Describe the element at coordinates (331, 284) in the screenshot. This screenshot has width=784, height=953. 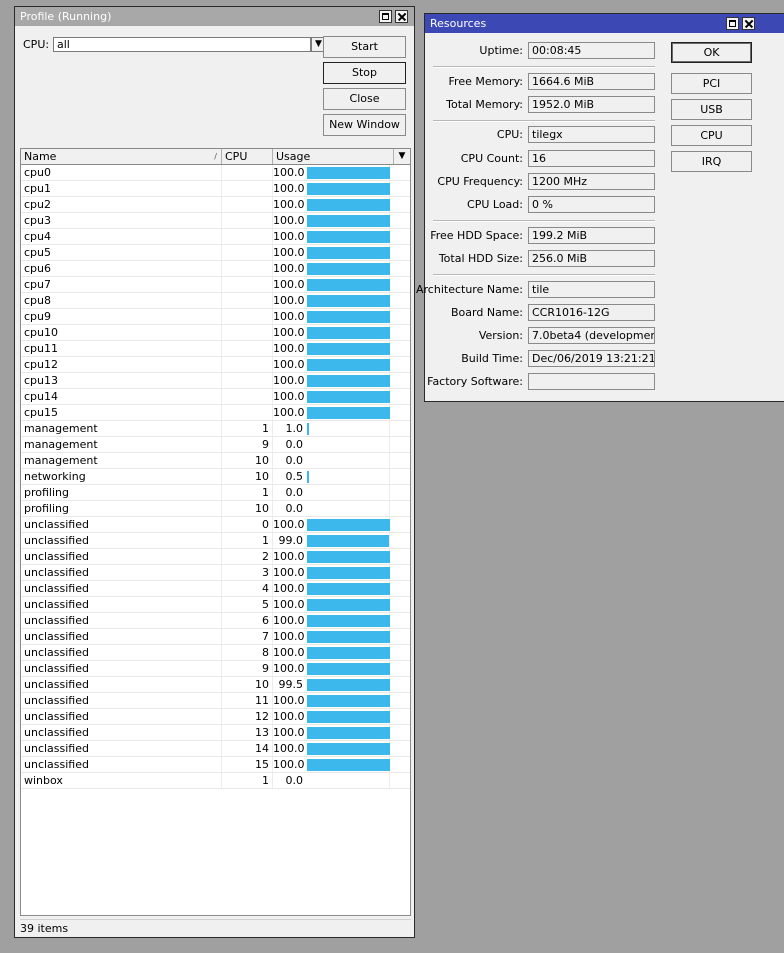
I see `cell-usage: 100.0` at that location.